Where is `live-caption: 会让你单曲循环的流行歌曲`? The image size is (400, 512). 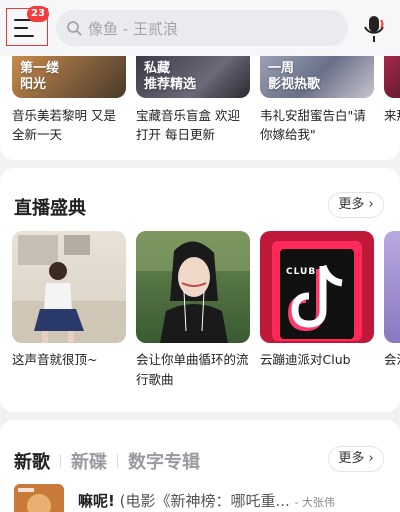
live-caption: 会让你单曲循环的流行歌曲 is located at coordinates (194, 370).